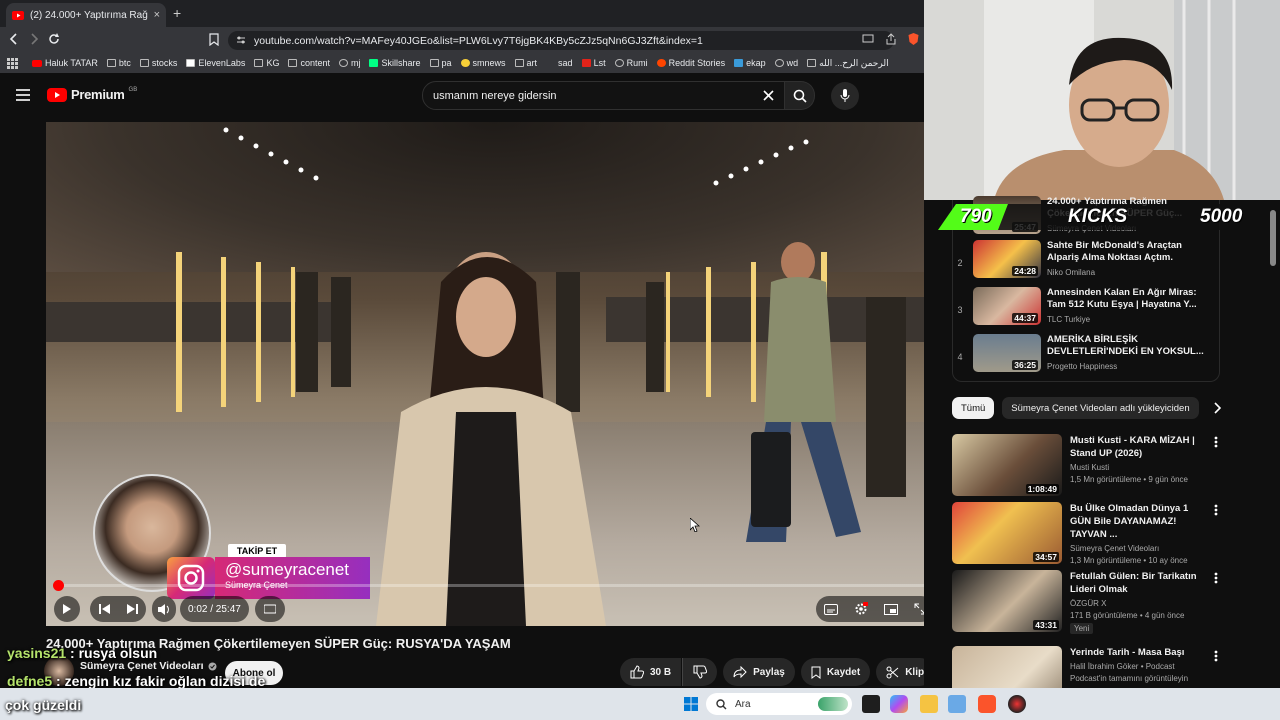 The image size is (1280, 720). Describe the element at coordinates (651, 672) in the screenshot. I see `like-button: 30 B` at that location.